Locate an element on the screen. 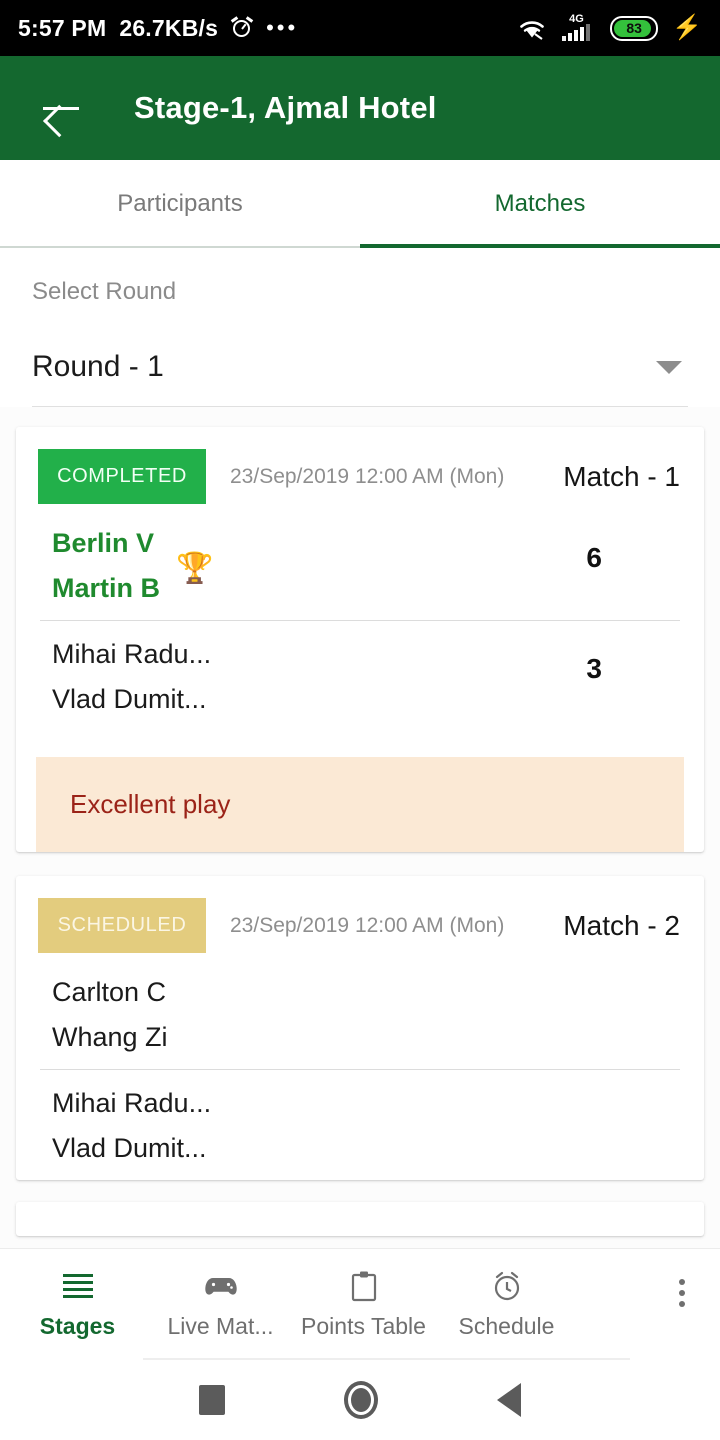 The height and width of the screenshot is (1440, 720). tab-participants-label: Participants is located at coordinates (180, 203).